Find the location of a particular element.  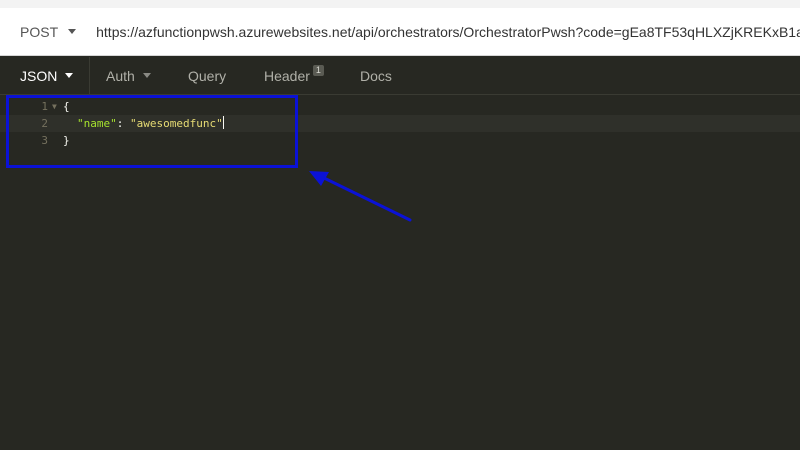

tab-auth: Auth is located at coordinates (131, 75).